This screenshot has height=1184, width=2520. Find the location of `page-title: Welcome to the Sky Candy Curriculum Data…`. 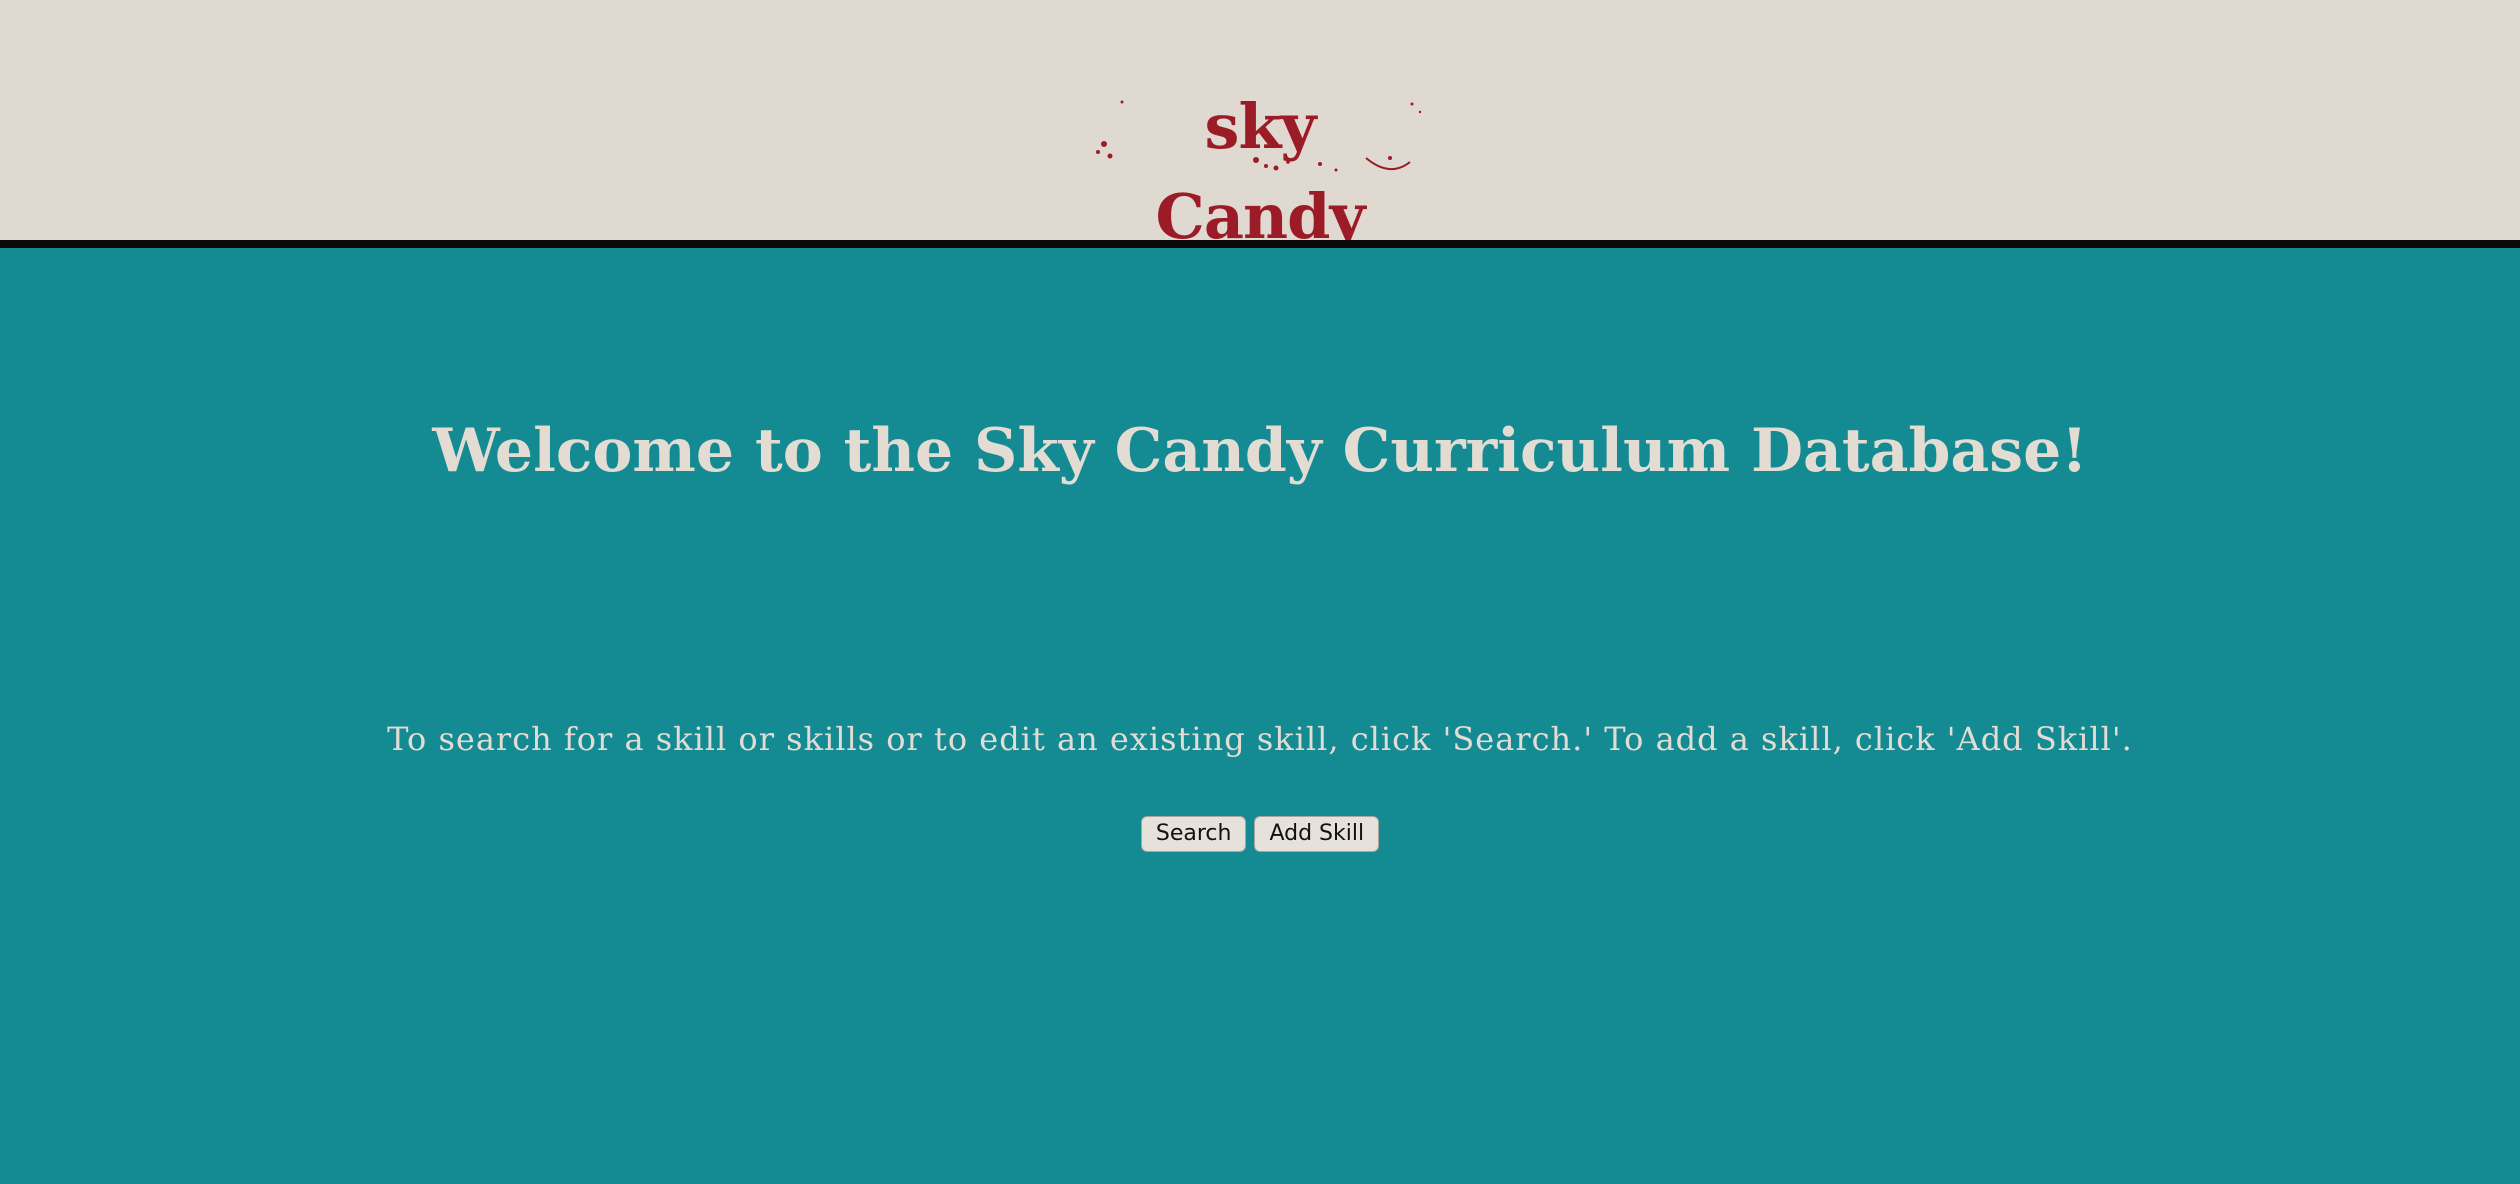

page-title: Welcome to the Sky Candy Curriculum Data… is located at coordinates (1260, 451).